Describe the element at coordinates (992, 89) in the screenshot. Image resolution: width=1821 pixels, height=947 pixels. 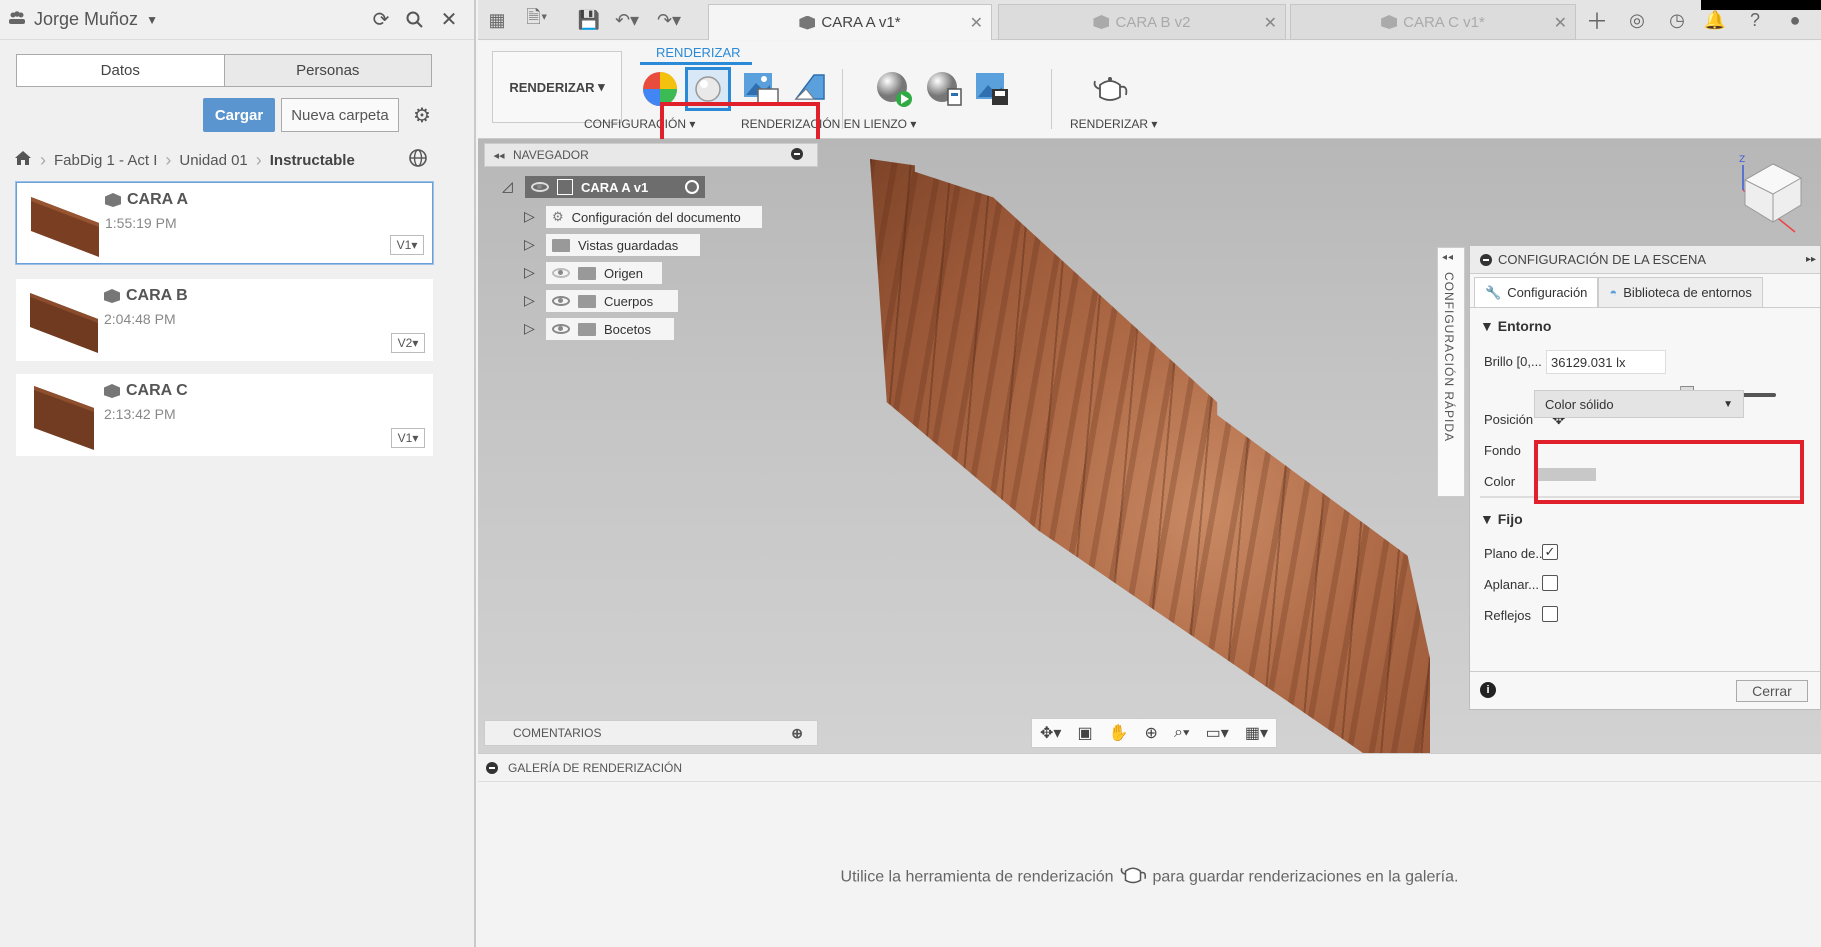
I see `capture-image-icon` at that location.